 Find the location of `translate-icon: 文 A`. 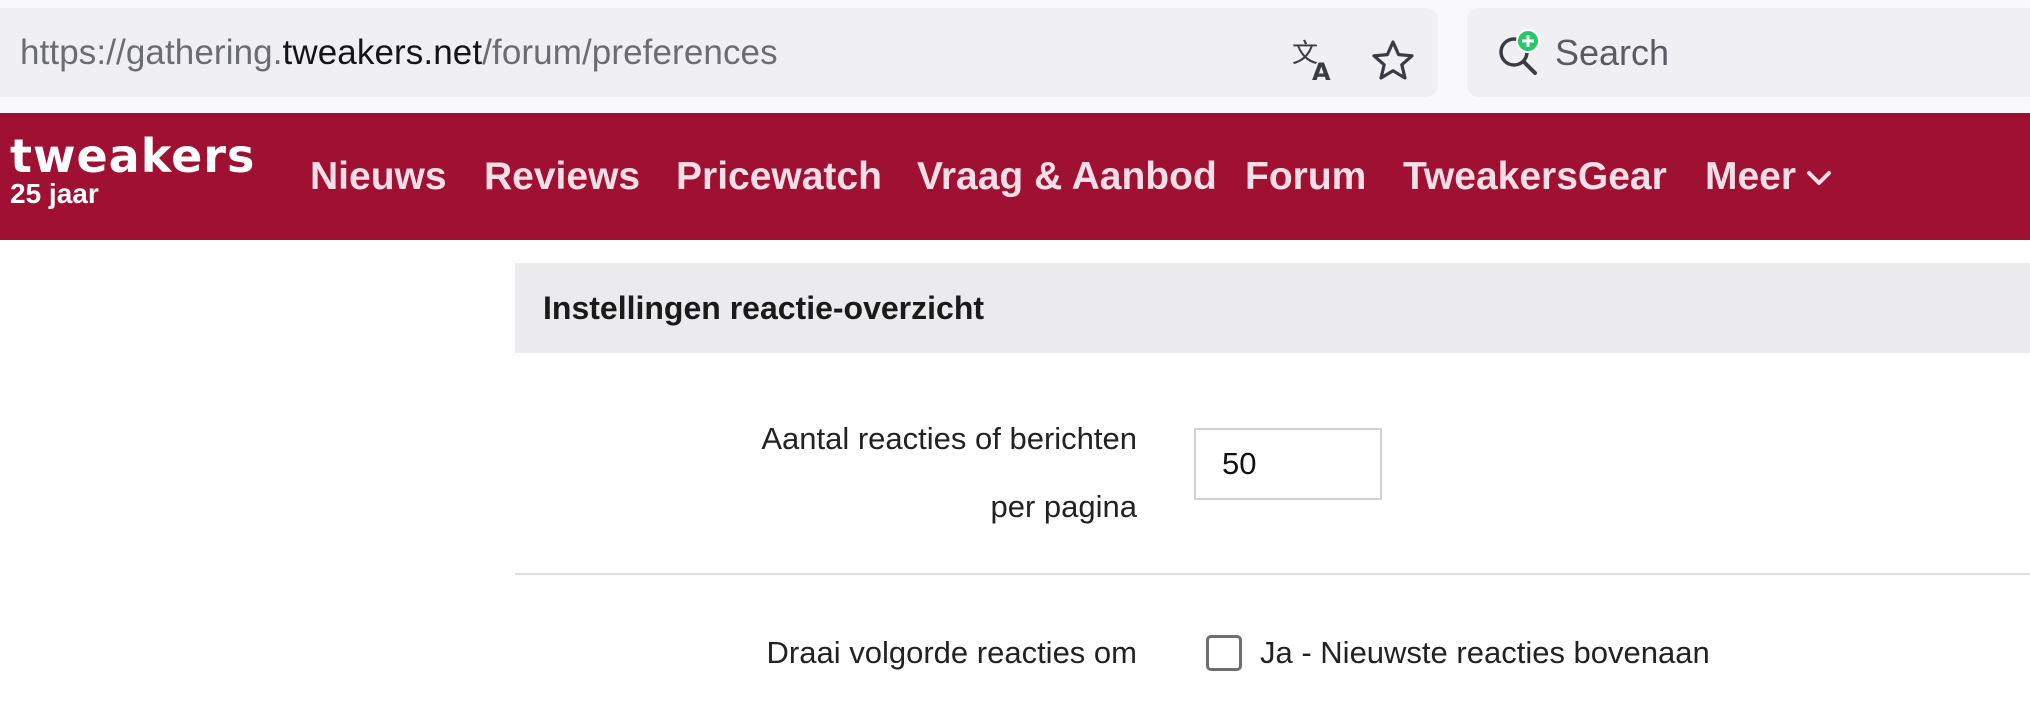

translate-icon: 文 A is located at coordinates (1314, 60).